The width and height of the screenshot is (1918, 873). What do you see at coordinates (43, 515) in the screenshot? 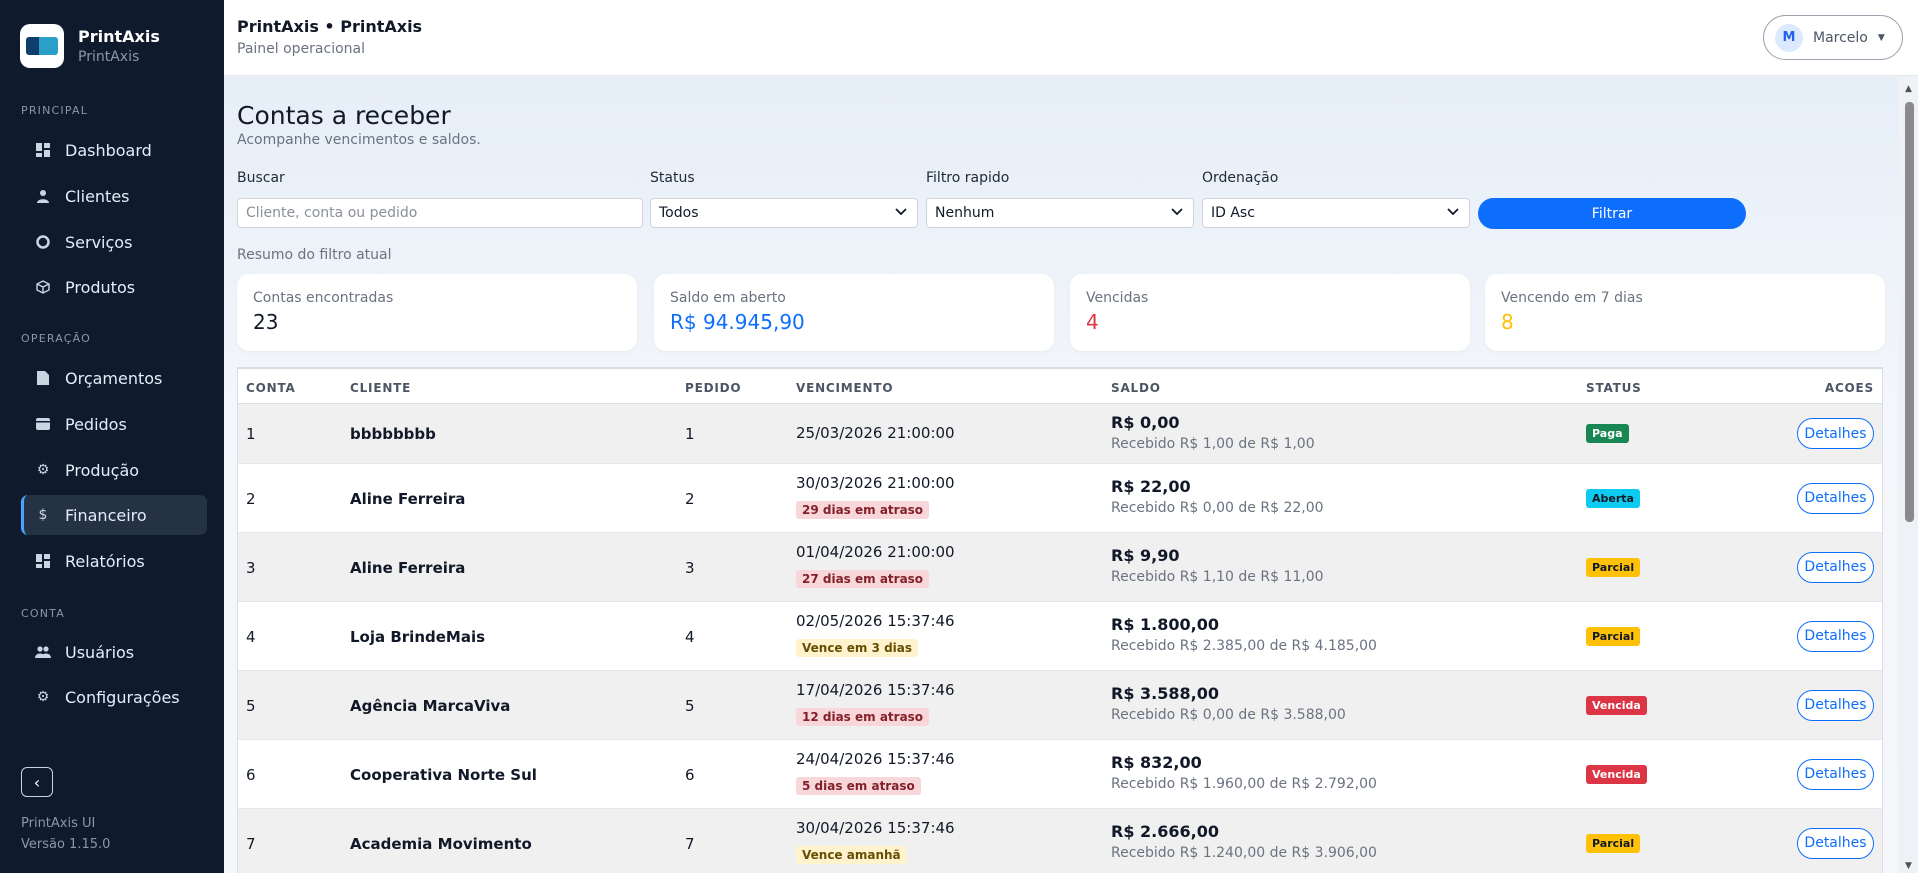
I see `dollar-icon: $` at bounding box center [43, 515].